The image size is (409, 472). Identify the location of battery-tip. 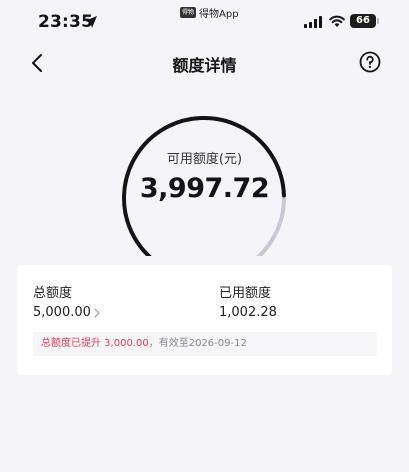
(378, 21).